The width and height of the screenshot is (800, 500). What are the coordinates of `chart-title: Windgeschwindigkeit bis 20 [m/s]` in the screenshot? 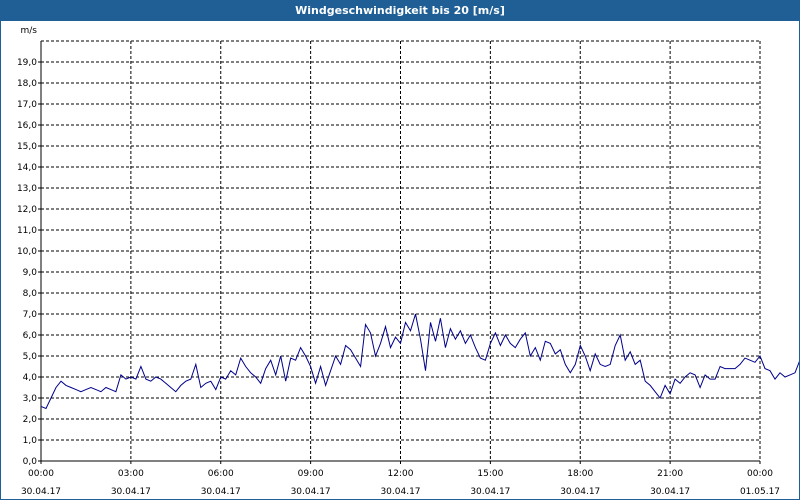 It's located at (400, 11).